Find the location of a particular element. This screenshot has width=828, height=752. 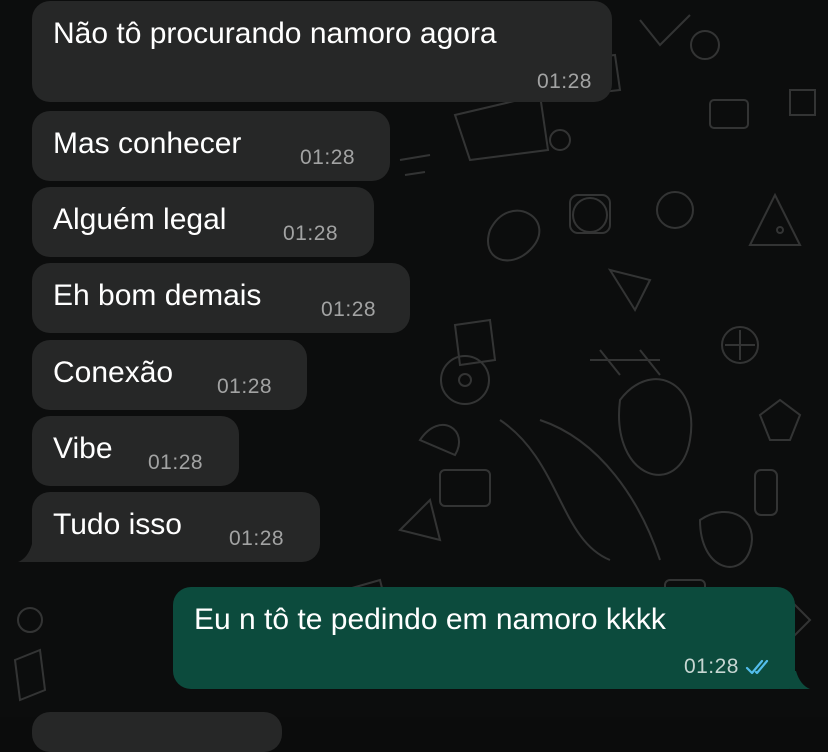

double-check-icon is located at coordinates (757, 667).